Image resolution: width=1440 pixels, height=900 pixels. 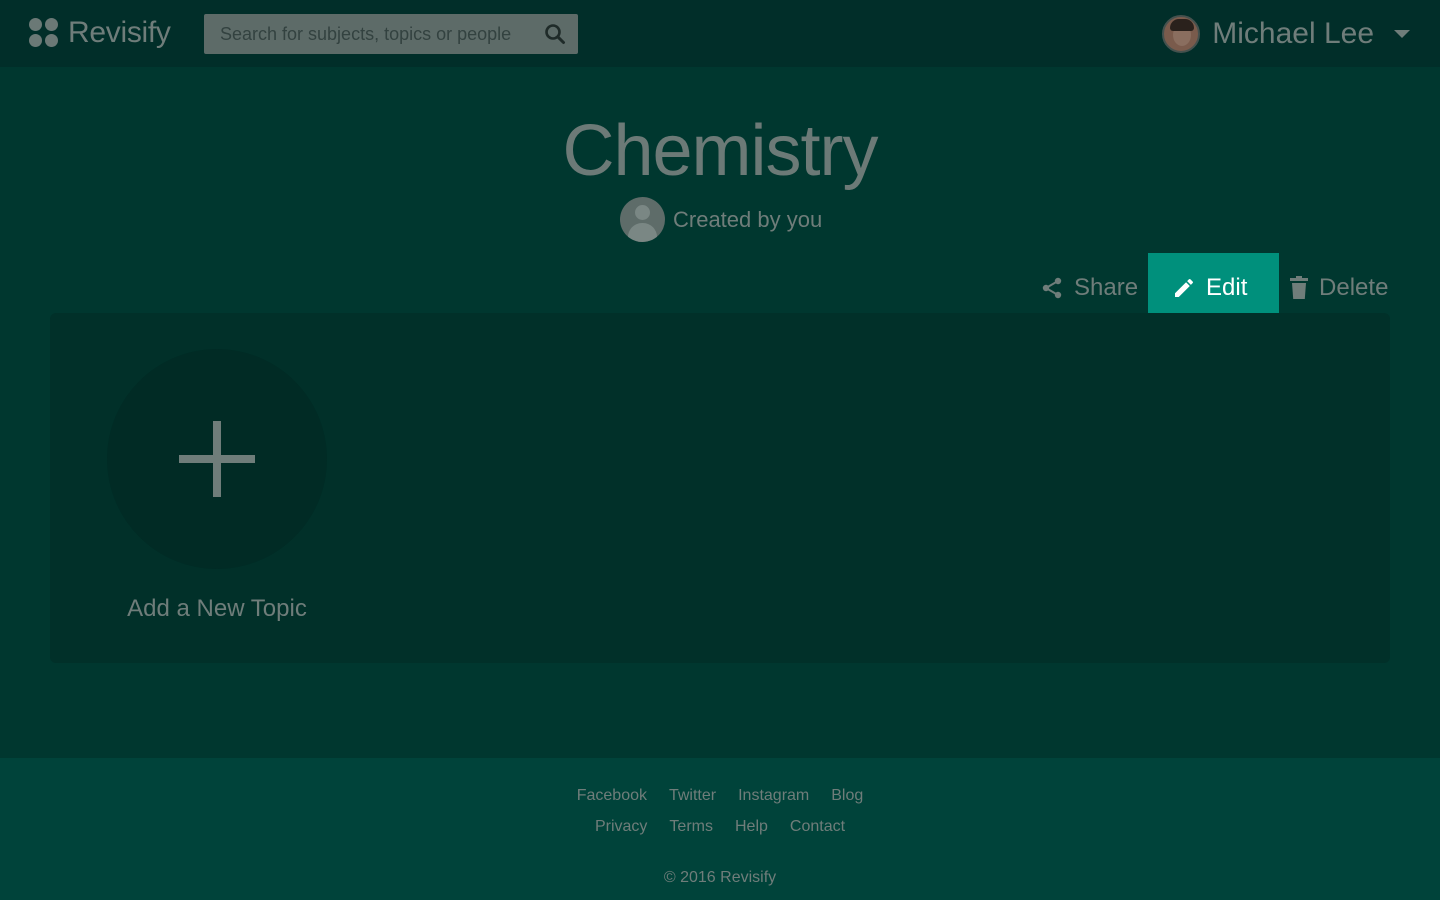 I want to click on chevron-down-icon, so click(x=1402, y=34).